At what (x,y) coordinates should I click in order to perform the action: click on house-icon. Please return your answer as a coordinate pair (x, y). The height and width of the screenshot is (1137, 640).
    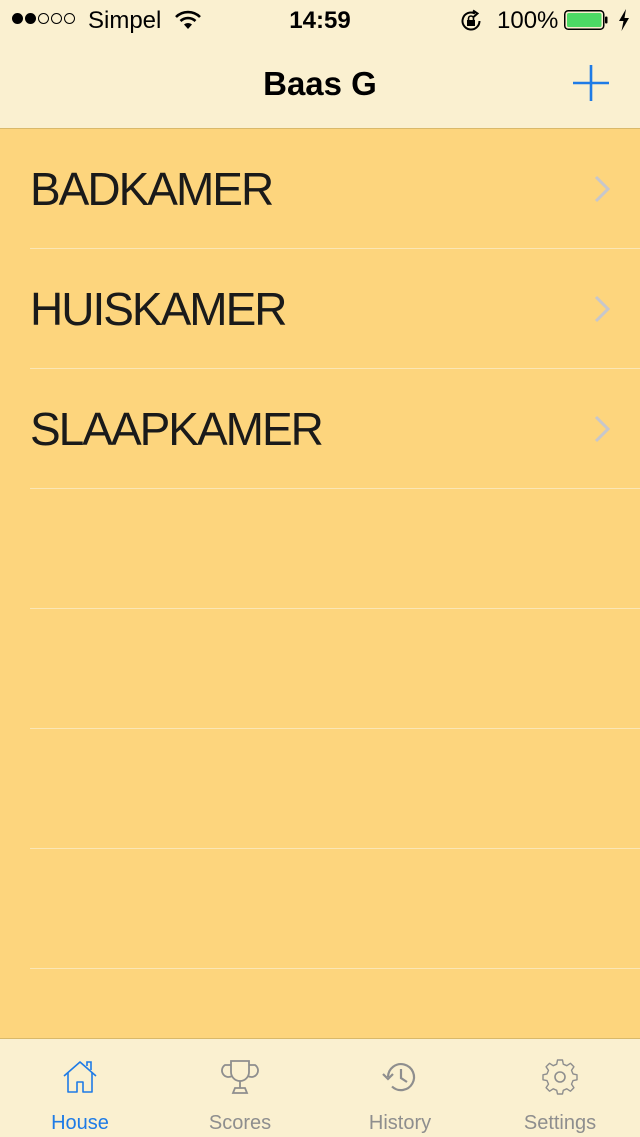
    Looking at the image, I should click on (80, 1077).